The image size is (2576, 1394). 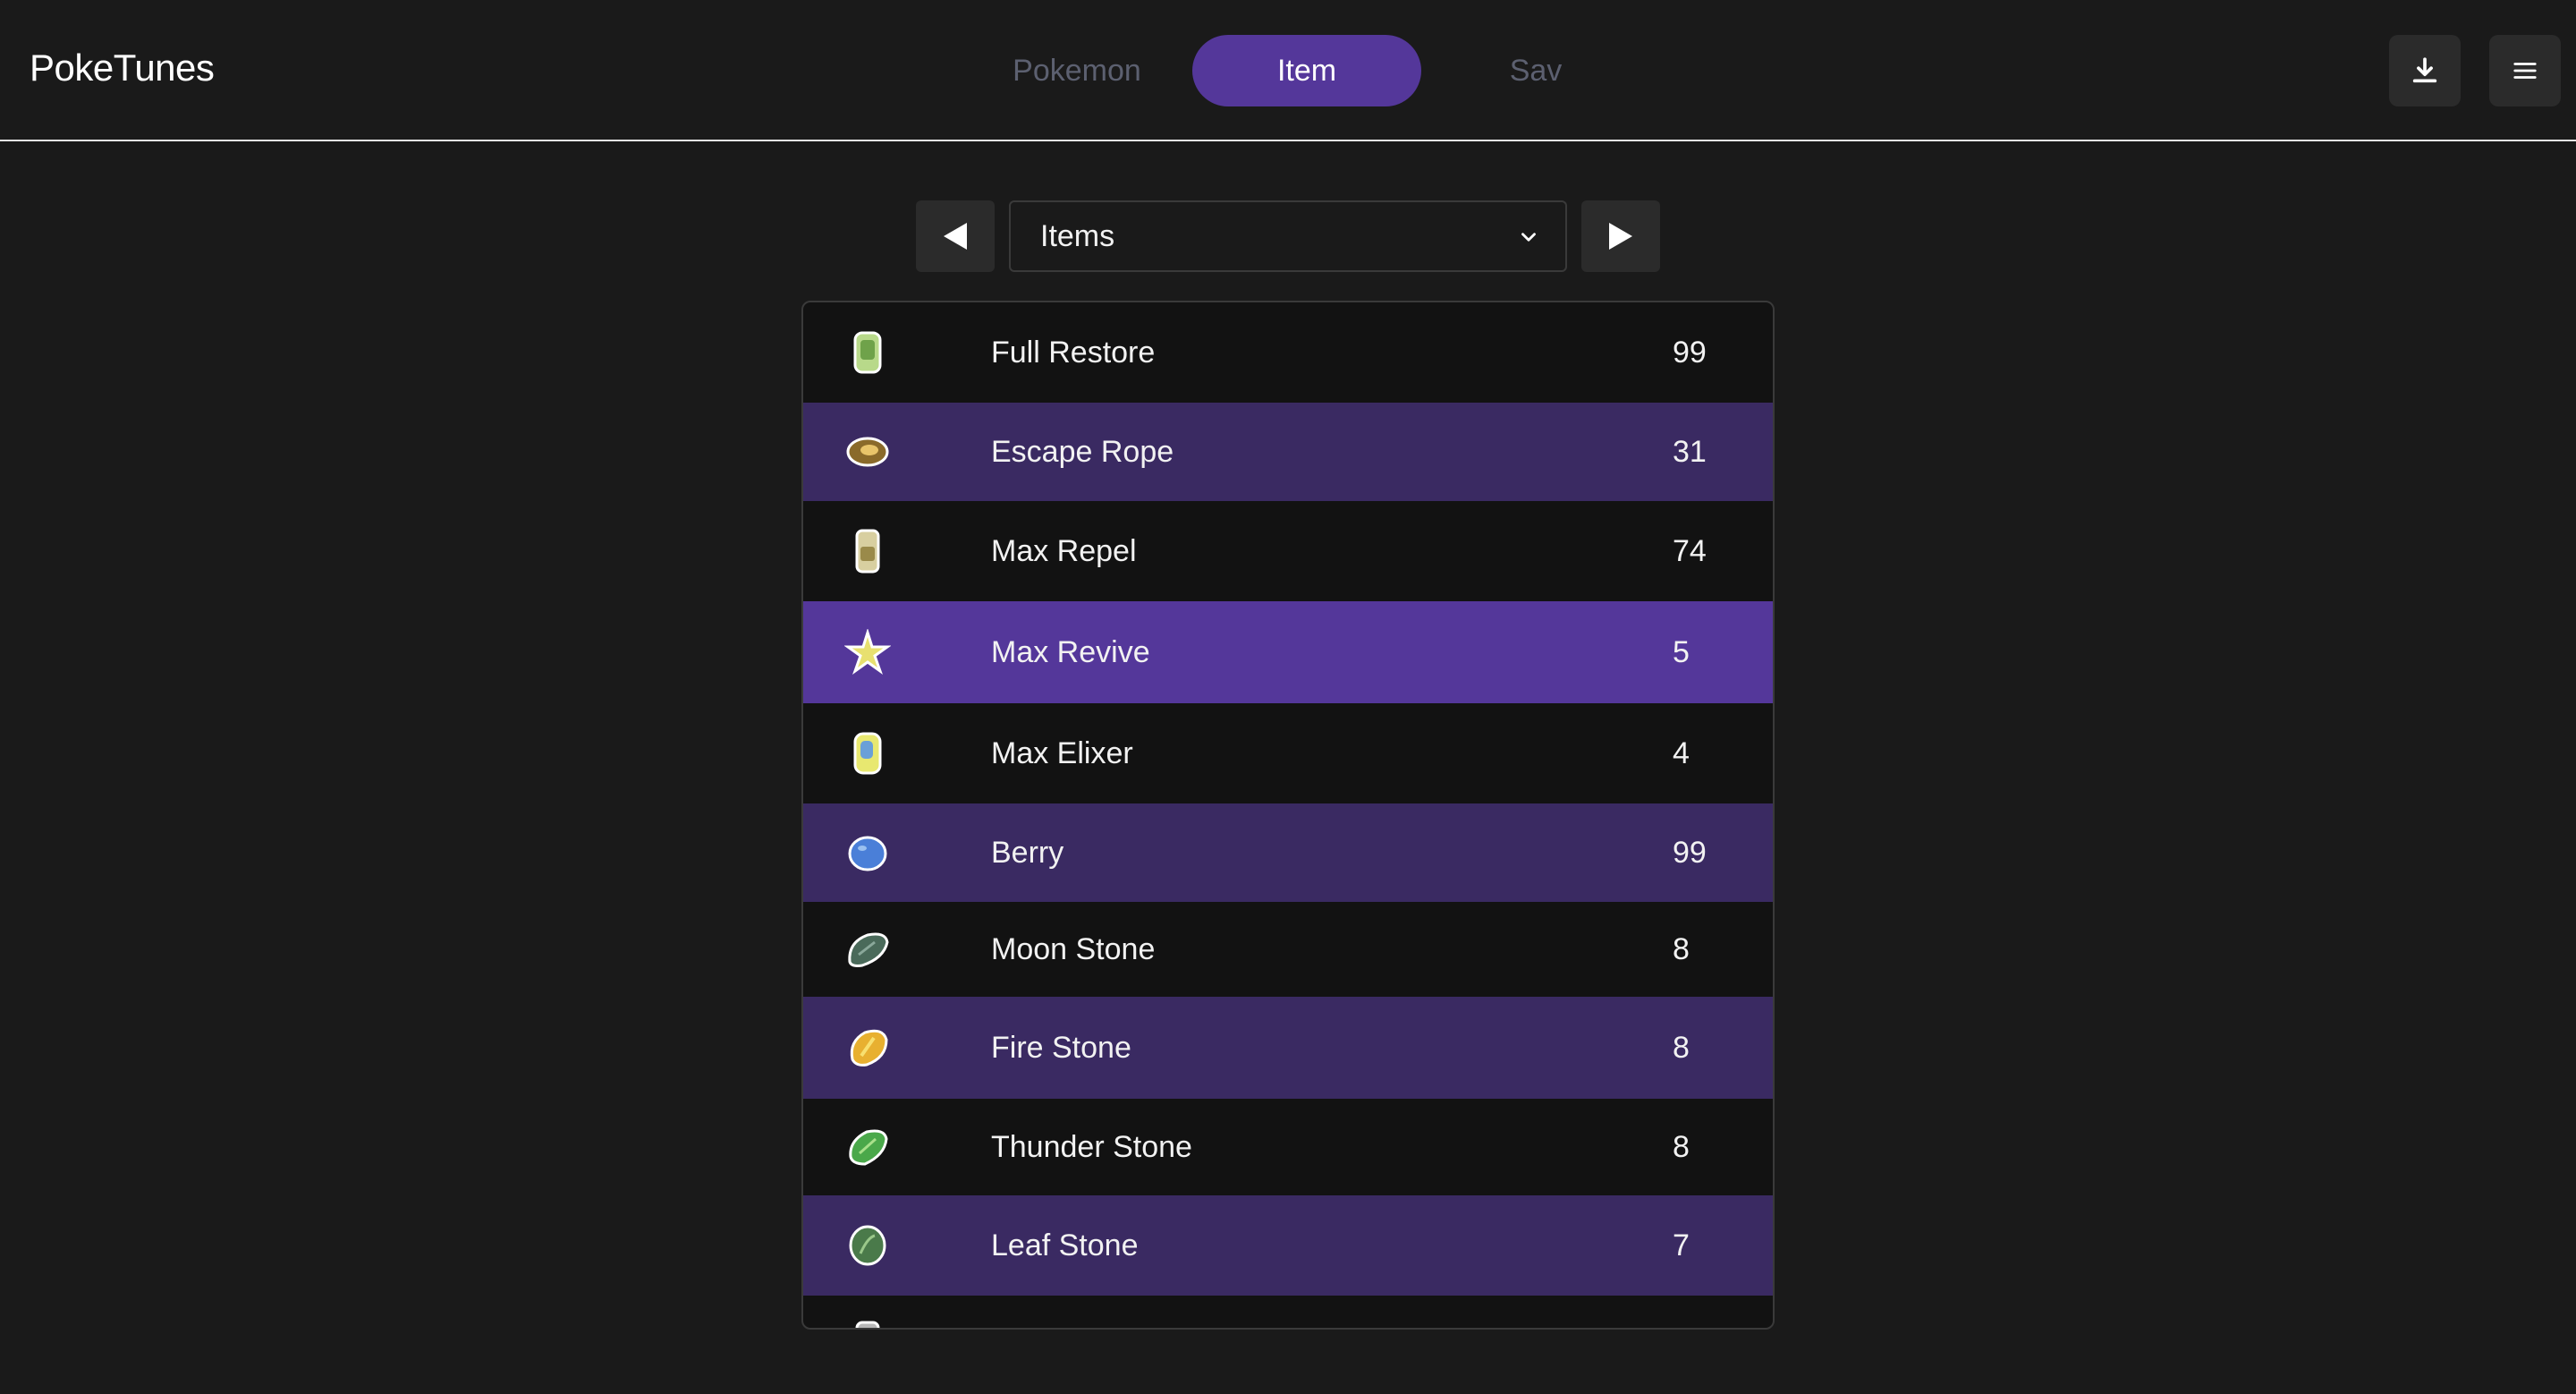 What do you see at coordinates (1062, 752) in the screenshot?
I see `item-name: Max Elixer` at bounding box center [1062, 752].